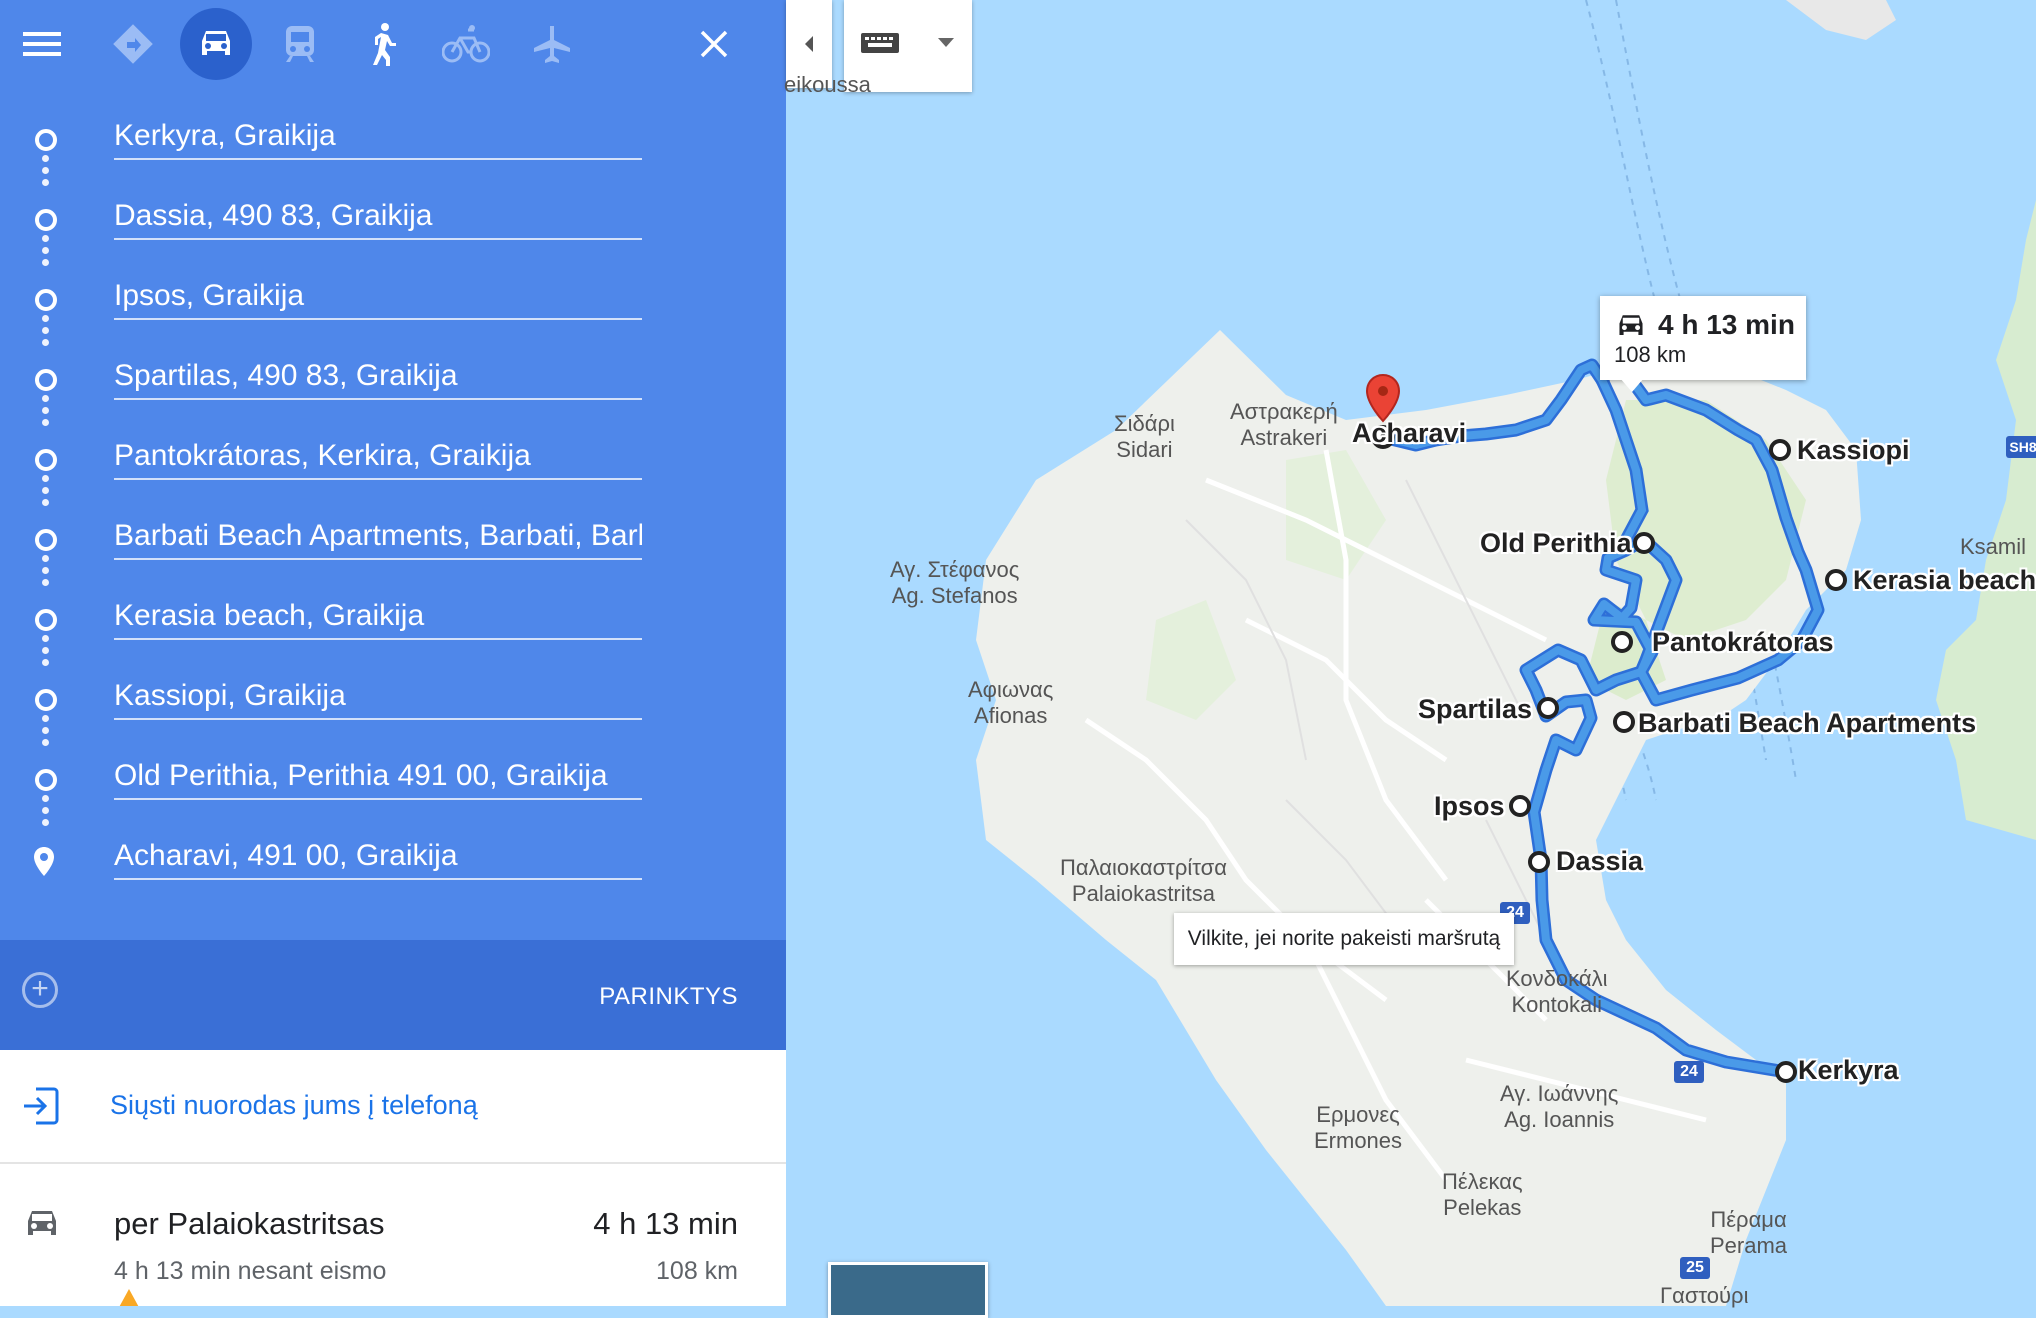 Image resolution: width=2036 pixels, height=1318 pixels. Describe the element at coordinates (1469, 806) in the screenshot. I see `map-waypoint-label: Ipsos` at that location.